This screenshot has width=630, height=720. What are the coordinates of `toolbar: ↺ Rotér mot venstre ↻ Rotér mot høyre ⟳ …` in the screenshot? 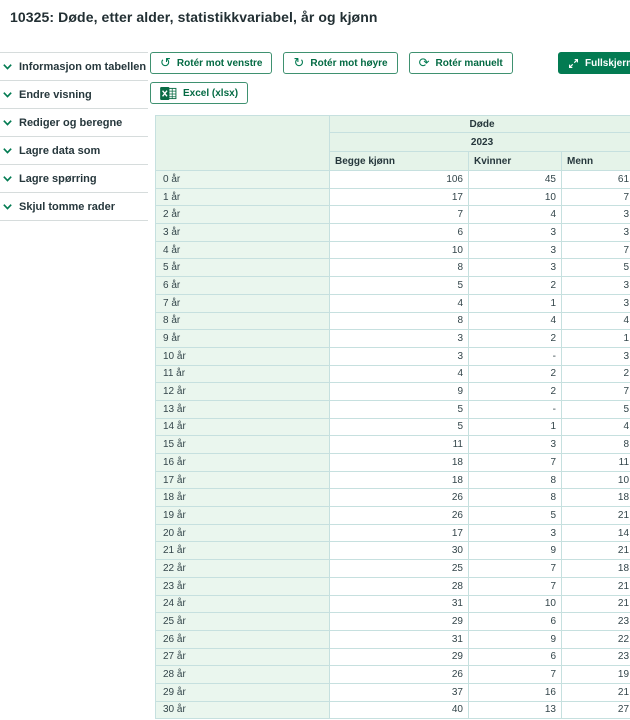 It's located at (331, 63).